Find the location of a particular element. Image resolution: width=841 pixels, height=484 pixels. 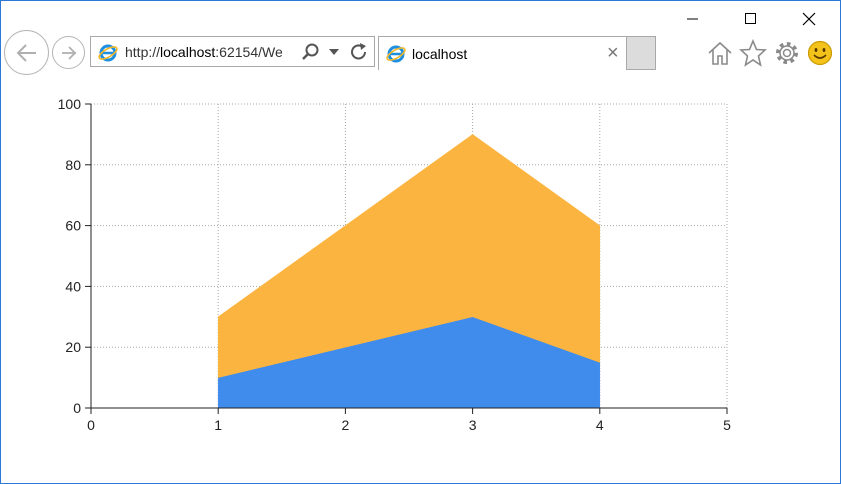

y-tick-label: 0 is located at coordinates (77, 408).